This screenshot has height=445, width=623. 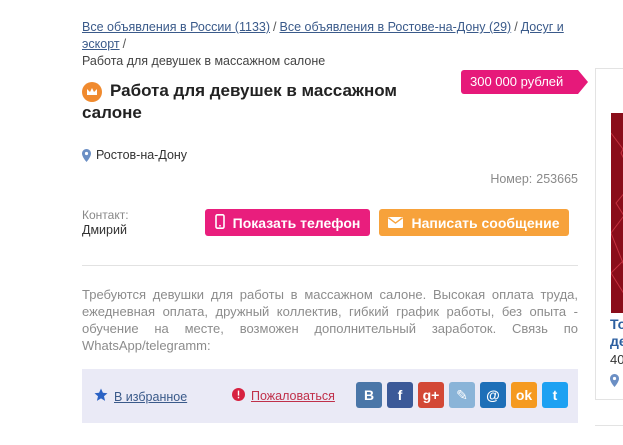 What do you see at coordinates (296, 222) in the screenshot?
I see `show-phone-label: Показать телефон` at bounding box center [296, 222].